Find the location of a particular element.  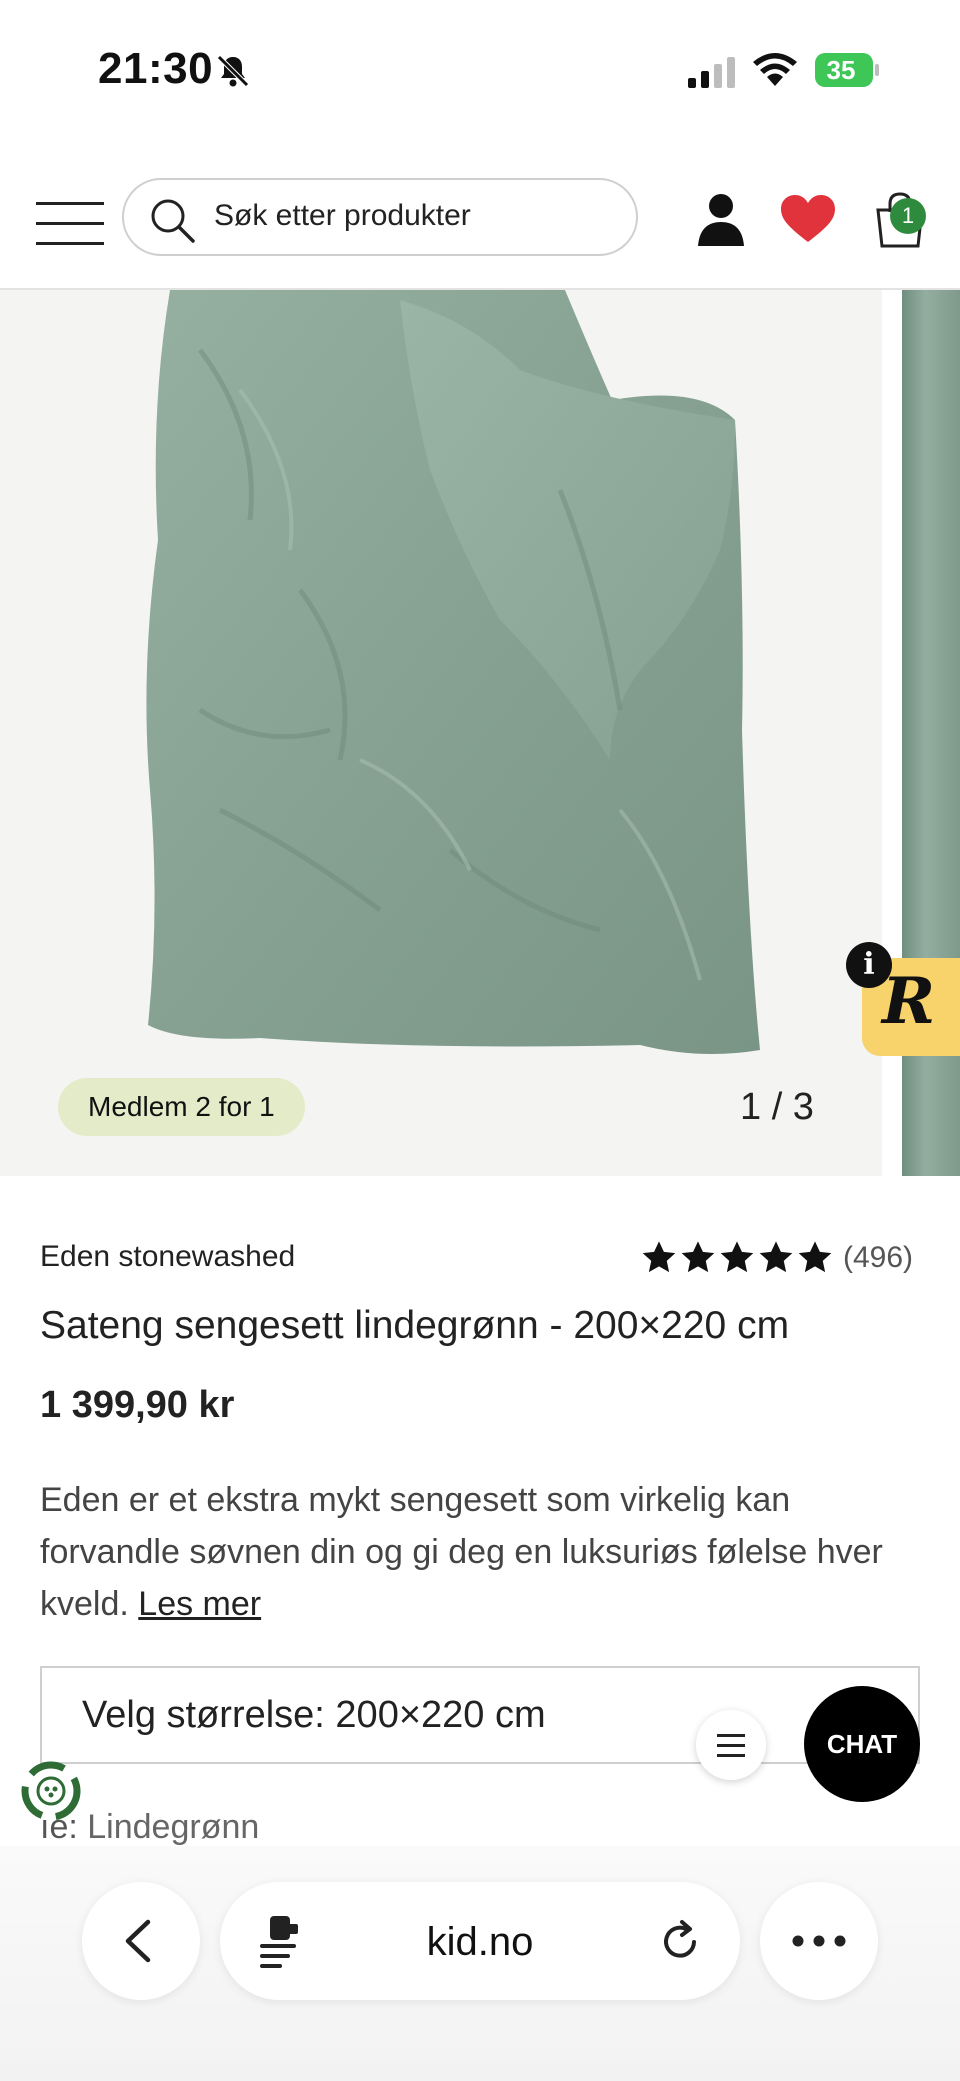

account-icon is located at coordinates (721, 219).